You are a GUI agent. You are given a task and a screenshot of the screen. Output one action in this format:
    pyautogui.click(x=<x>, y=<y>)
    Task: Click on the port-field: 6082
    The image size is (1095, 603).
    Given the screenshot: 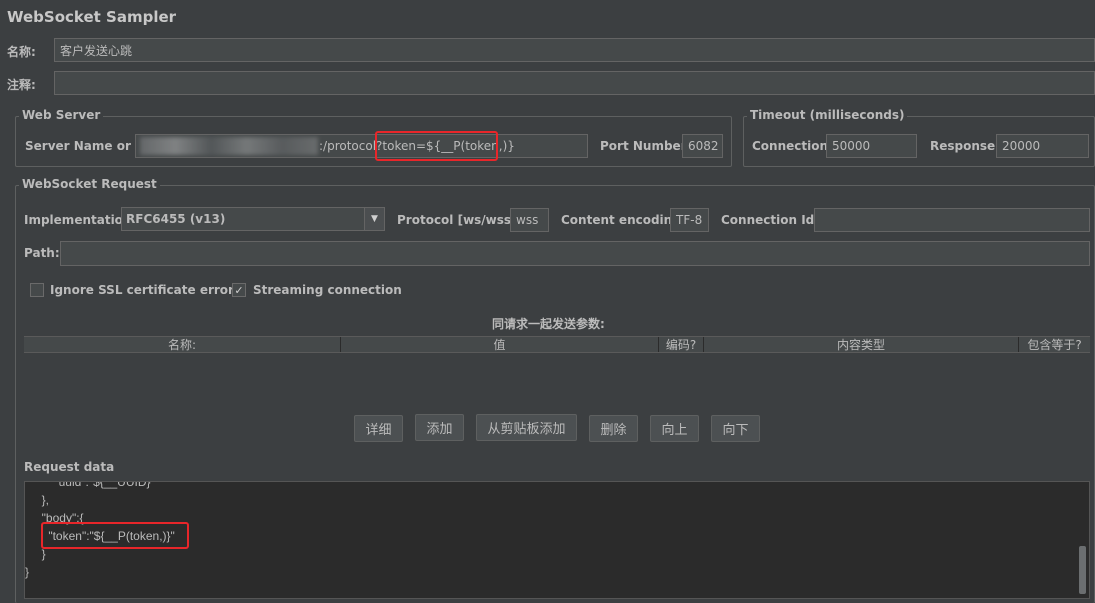 What is the action you would take?
    pyautogui.click(x=702, y=146)
    